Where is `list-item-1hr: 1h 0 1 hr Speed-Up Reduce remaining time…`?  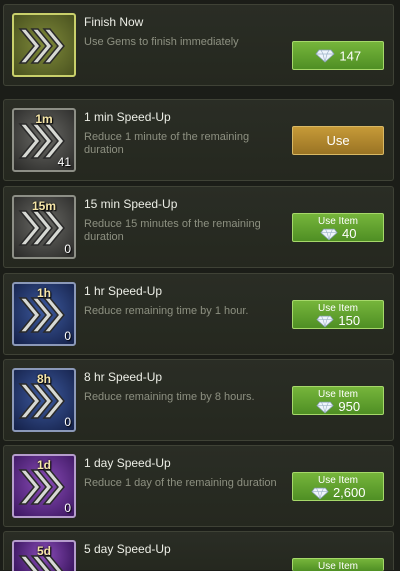
list-item-1hr: 1h 0 1 hr Speed-Up Reduce remaining time… is located at coordinates (198, 314).